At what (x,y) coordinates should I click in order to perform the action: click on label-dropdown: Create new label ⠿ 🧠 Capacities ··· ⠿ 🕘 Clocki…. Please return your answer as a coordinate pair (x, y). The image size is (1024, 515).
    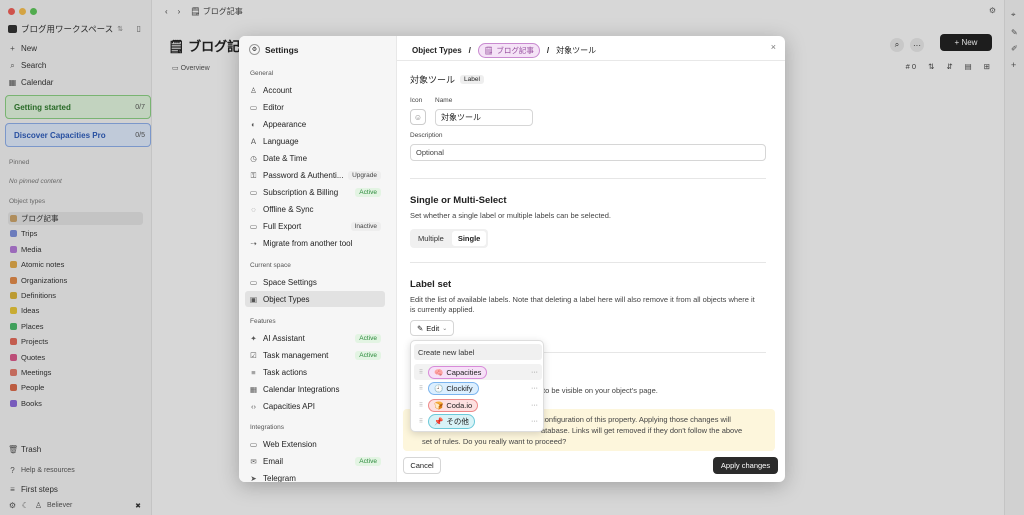
    Looking at the image, I should click on (477, 386).